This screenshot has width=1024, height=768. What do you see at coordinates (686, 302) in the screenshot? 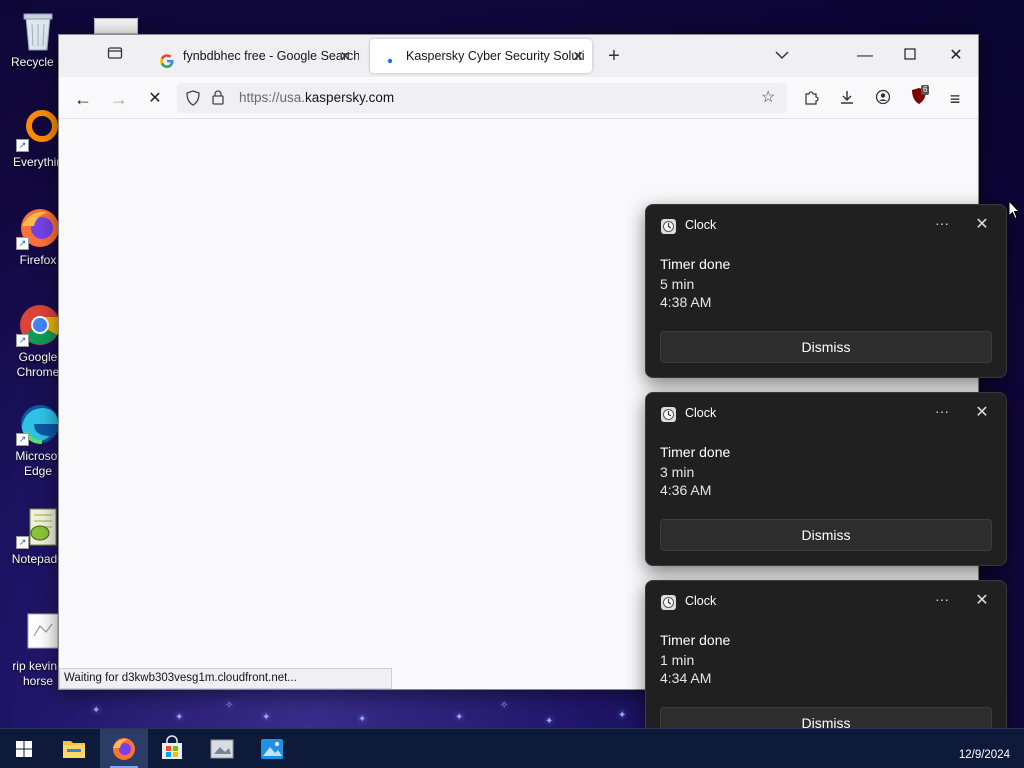
I see `notification-time: 4:38 AM` at bounding box center [686, 302].